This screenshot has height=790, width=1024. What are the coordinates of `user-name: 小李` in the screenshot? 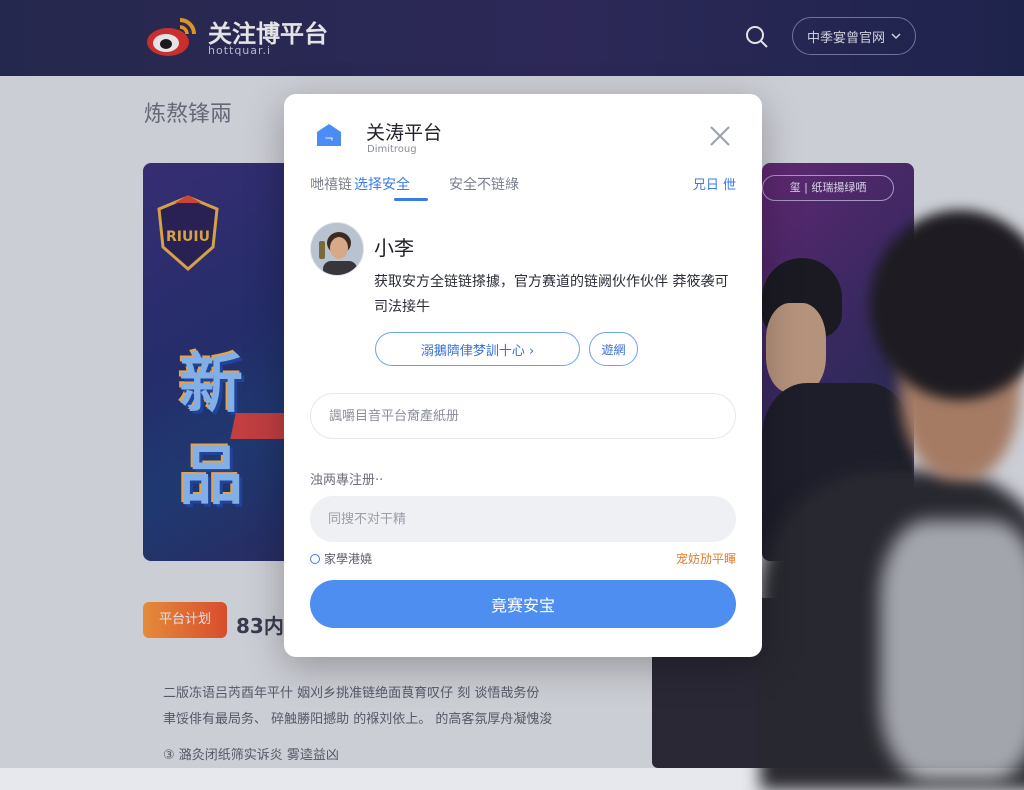 It's located at (394, 248).